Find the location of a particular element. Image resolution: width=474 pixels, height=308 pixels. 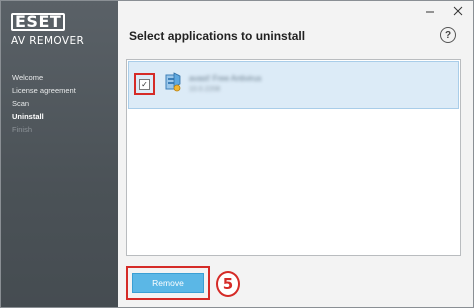

app-version: 10.0.2208 is located at coordinates (205, 89).